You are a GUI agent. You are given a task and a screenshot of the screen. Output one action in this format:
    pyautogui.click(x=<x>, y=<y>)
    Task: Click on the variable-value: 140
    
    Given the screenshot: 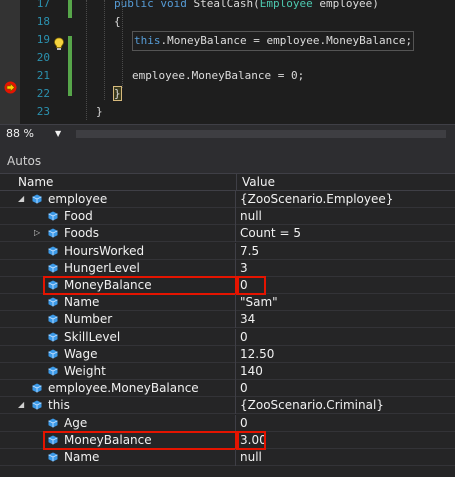 What is the action you would take?
    pyautogui.click(x=251, y=371)
    